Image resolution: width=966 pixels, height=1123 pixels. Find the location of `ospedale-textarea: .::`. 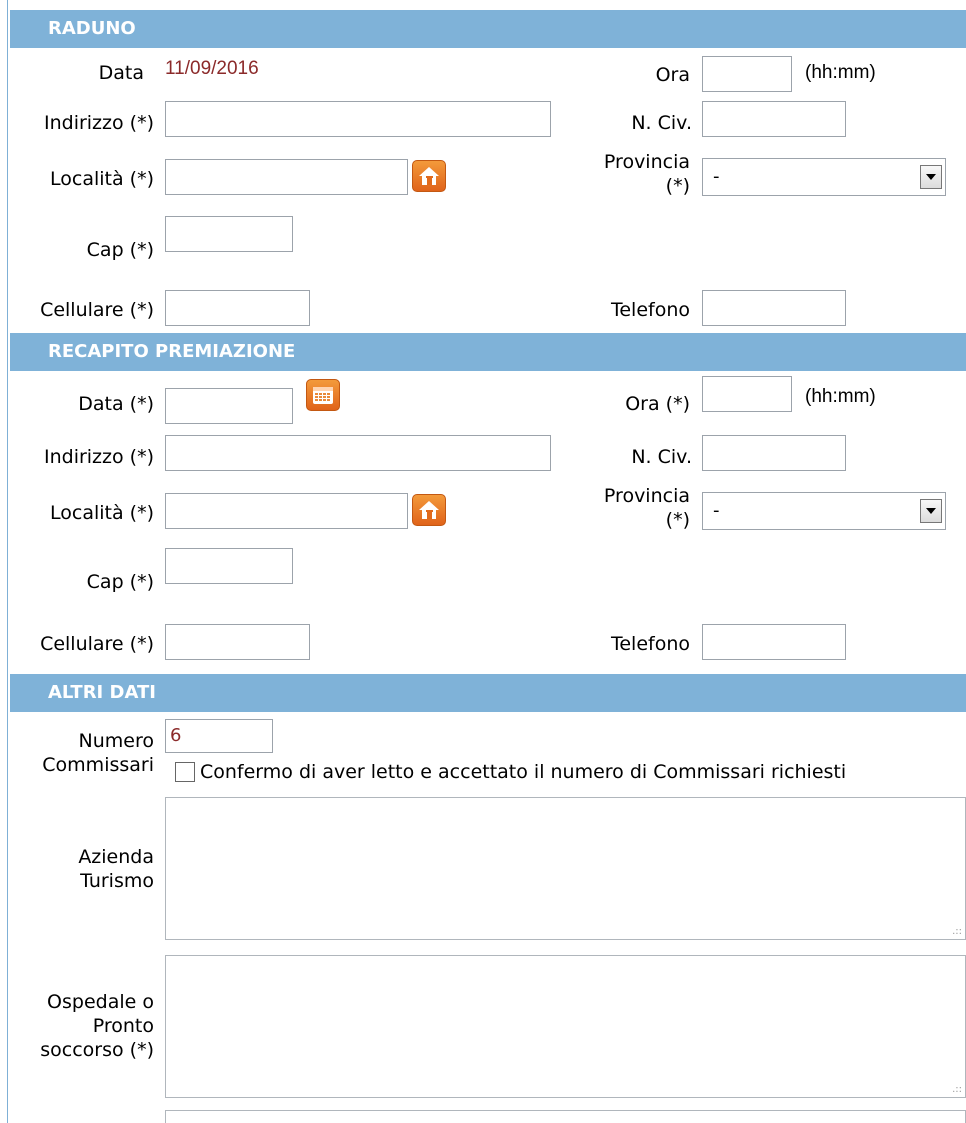

ospedale-textarea: .:: is located at coordinates (565, 1026).